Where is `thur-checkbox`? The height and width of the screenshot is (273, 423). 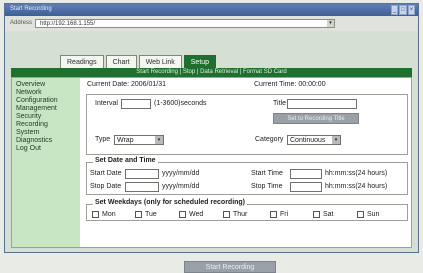
thur-checkbox is located at coordinates (226, 214).